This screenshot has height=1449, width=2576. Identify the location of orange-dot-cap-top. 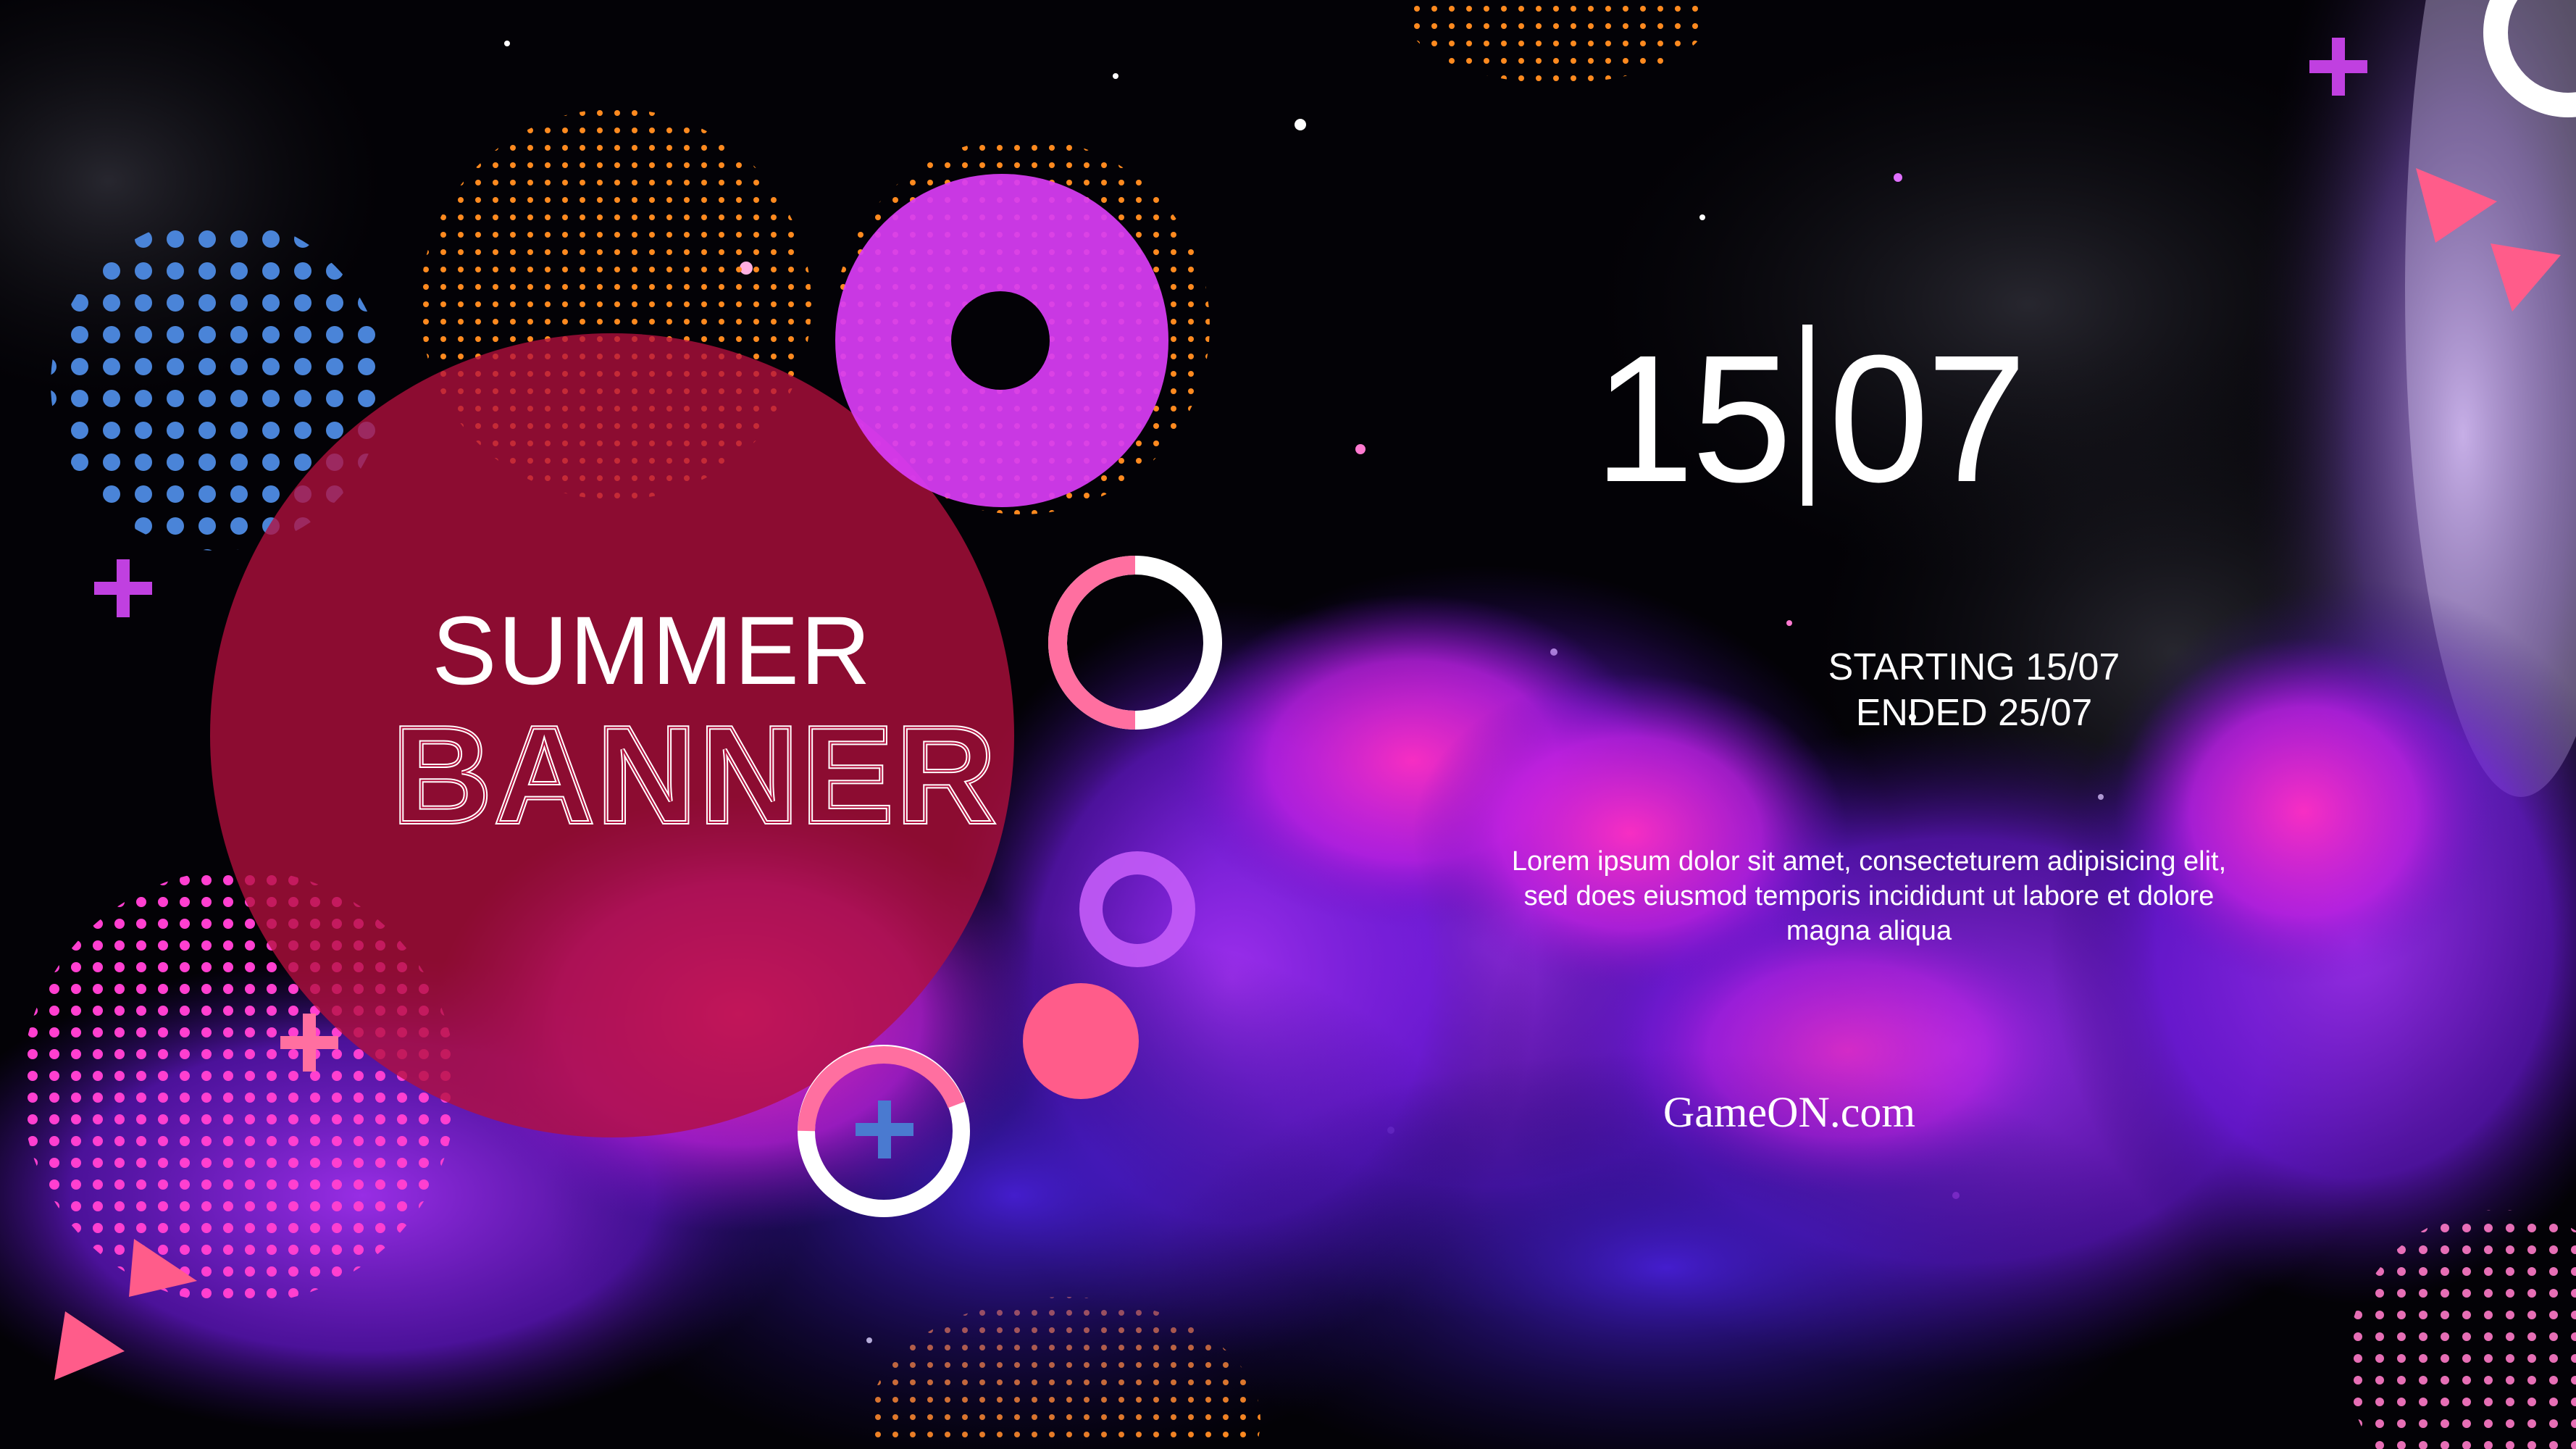
(1557, 41).